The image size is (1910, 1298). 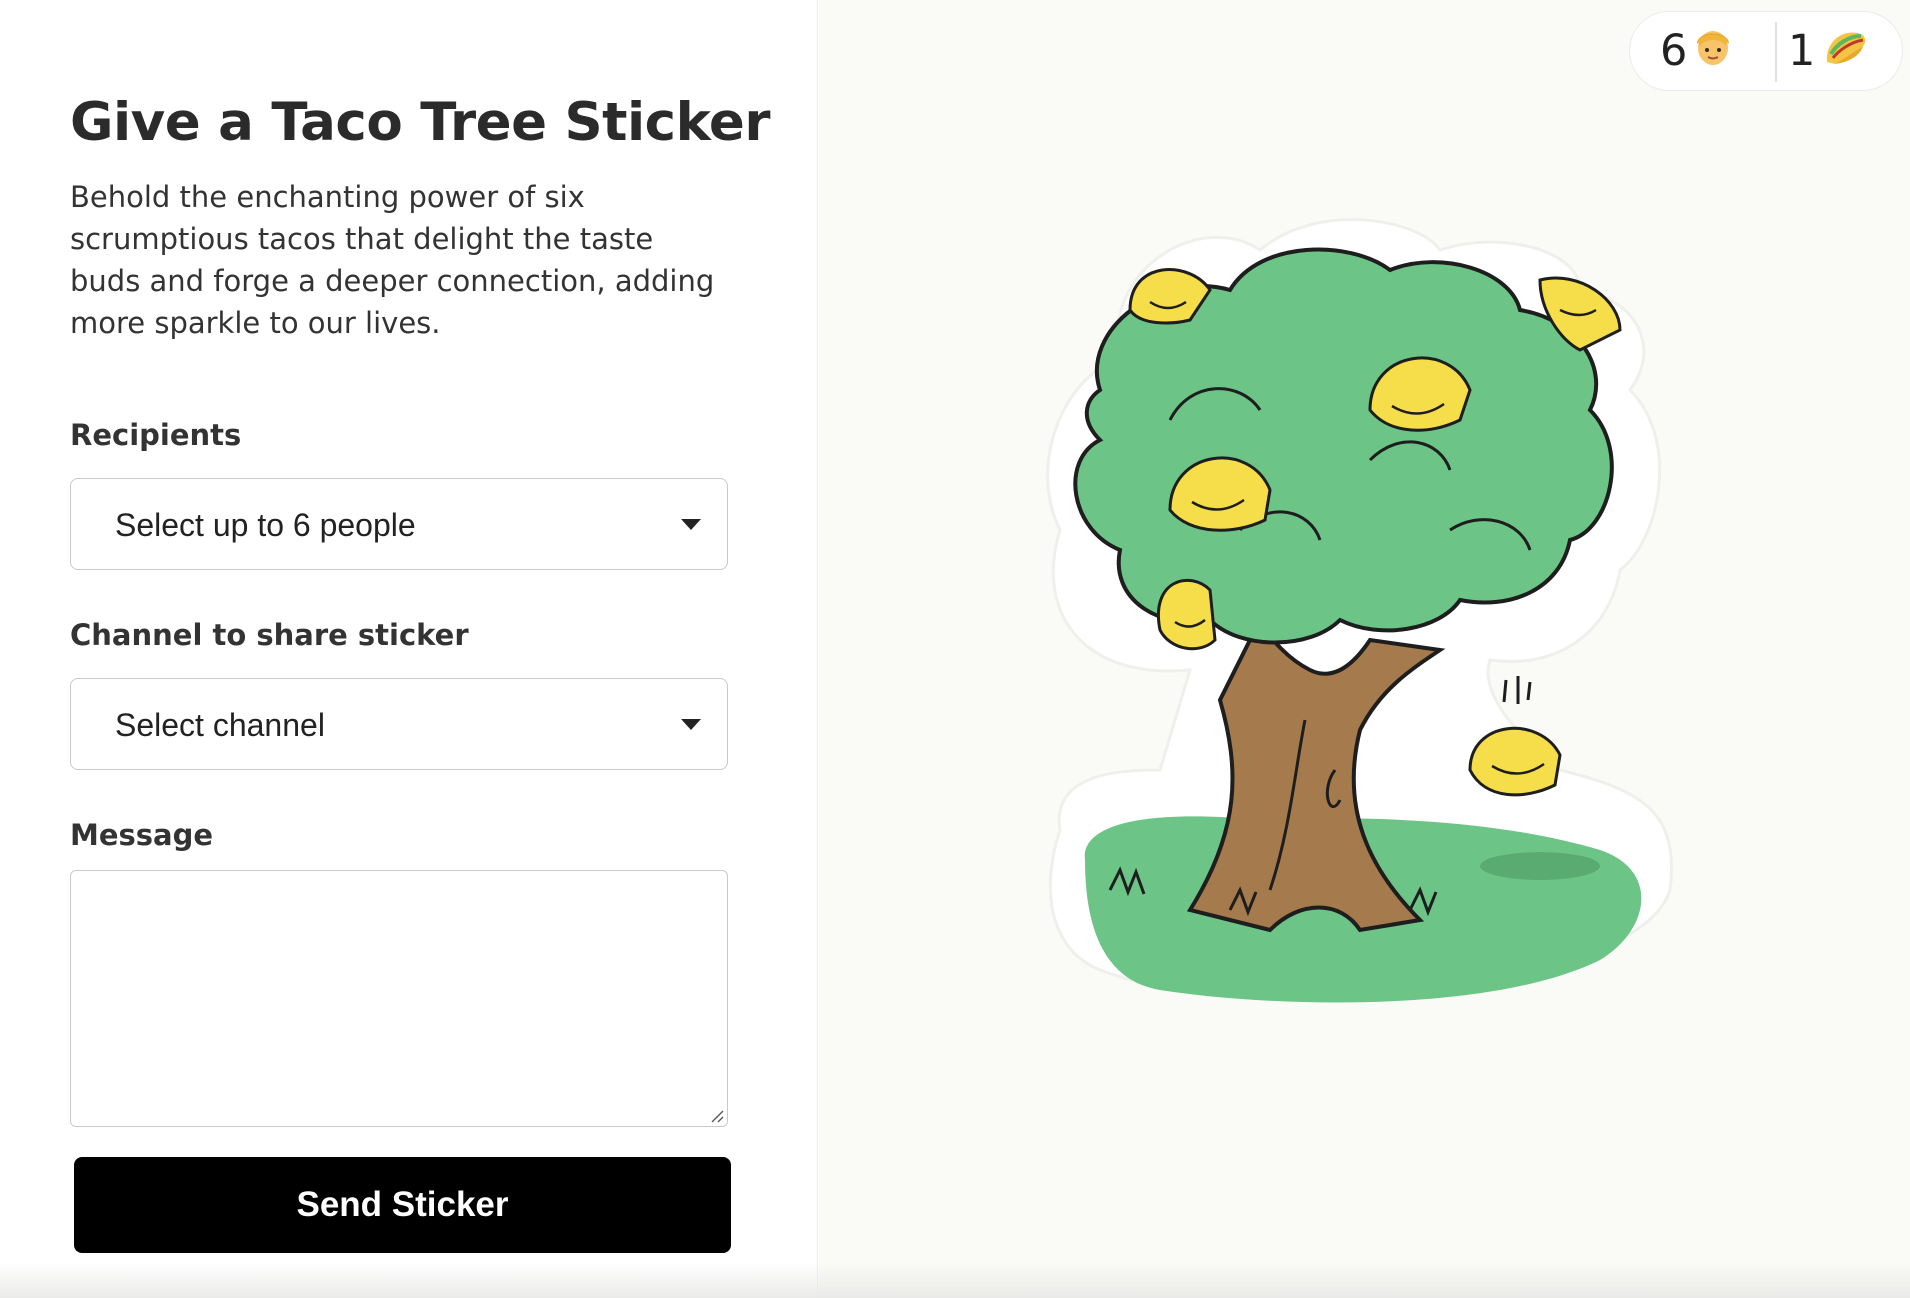 I want to click on recipients-select: Select up to 6 people, so click(x=399, y=524).